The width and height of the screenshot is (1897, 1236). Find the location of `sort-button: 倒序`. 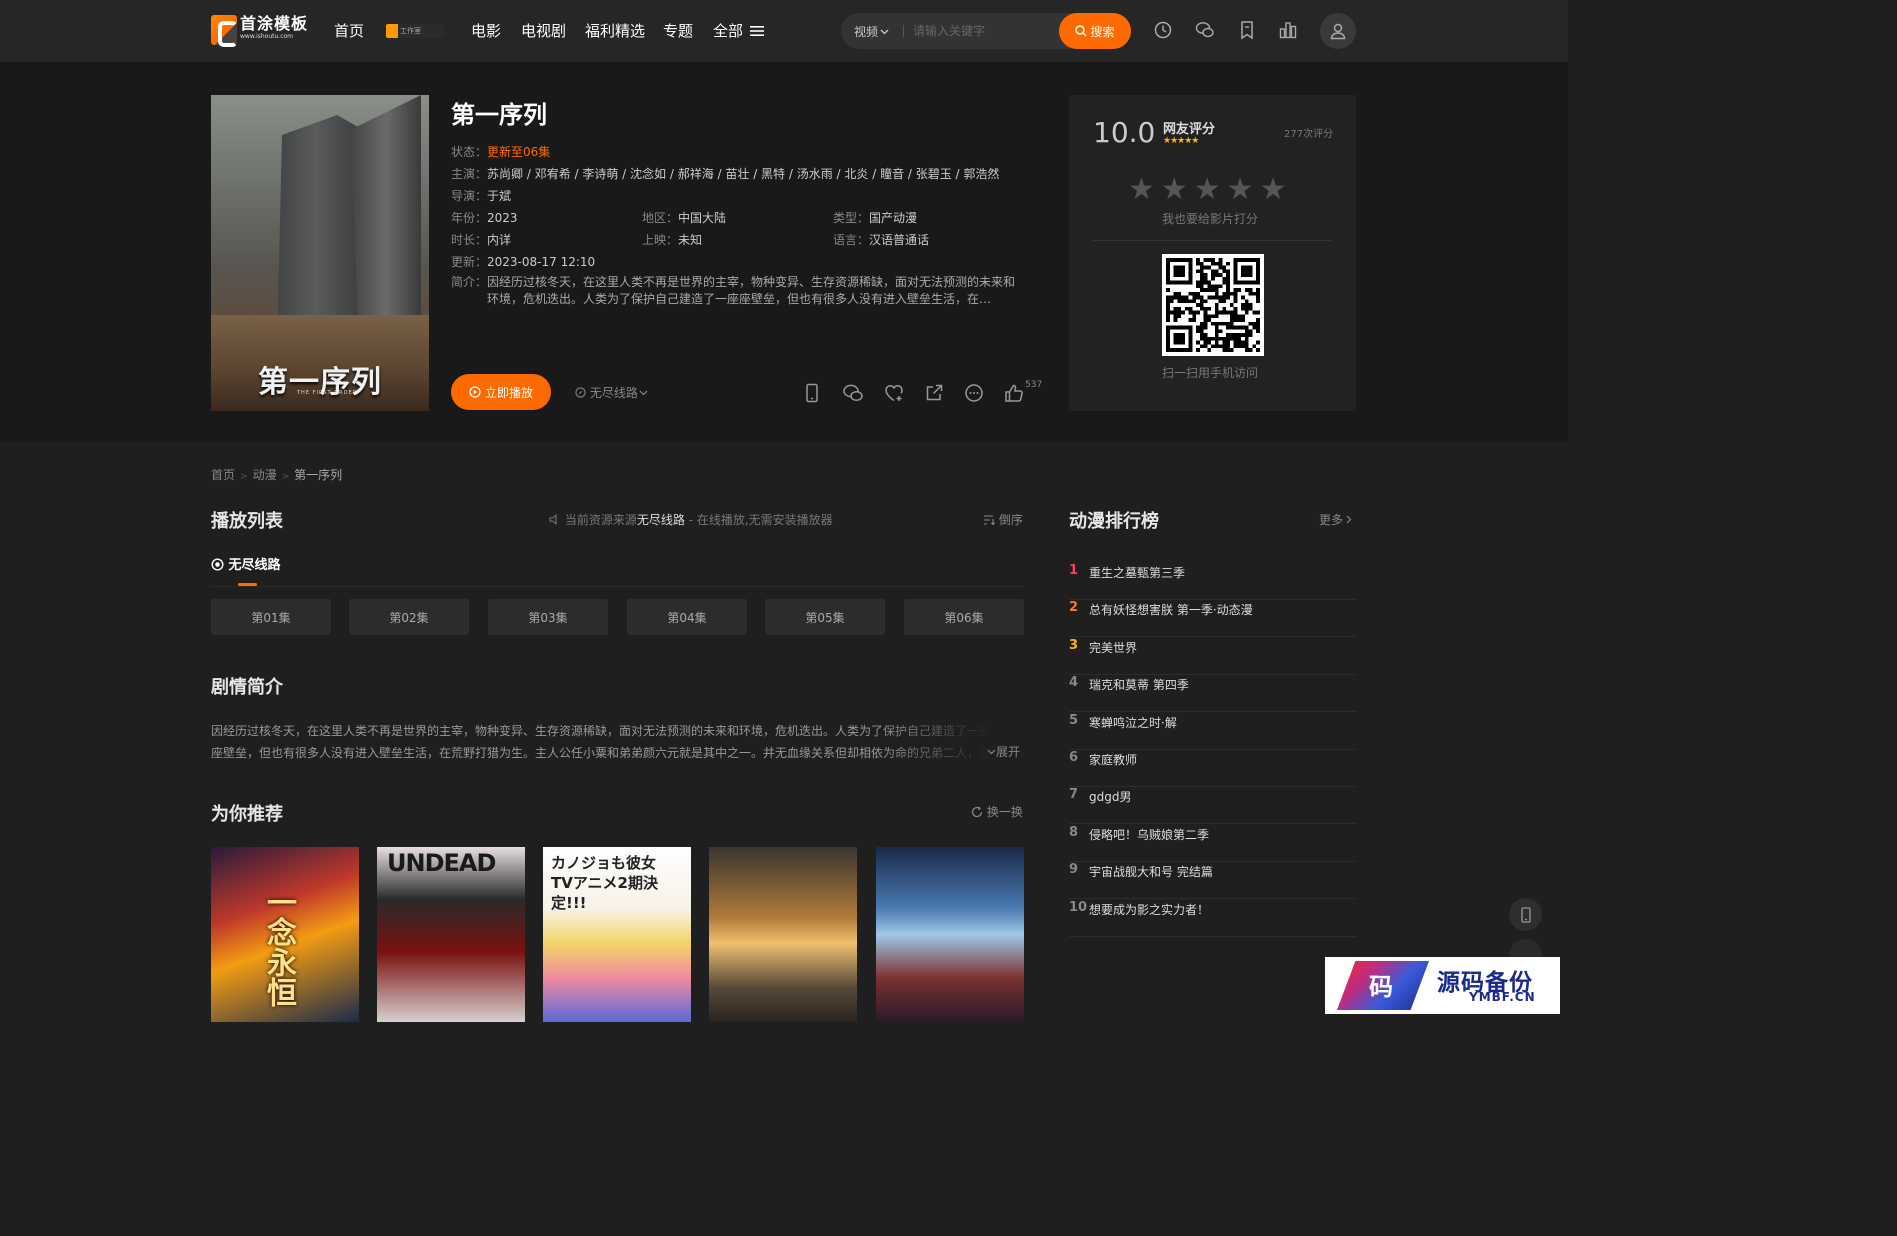

sort-button: 倒序 is located at coordinates (1003, 519).